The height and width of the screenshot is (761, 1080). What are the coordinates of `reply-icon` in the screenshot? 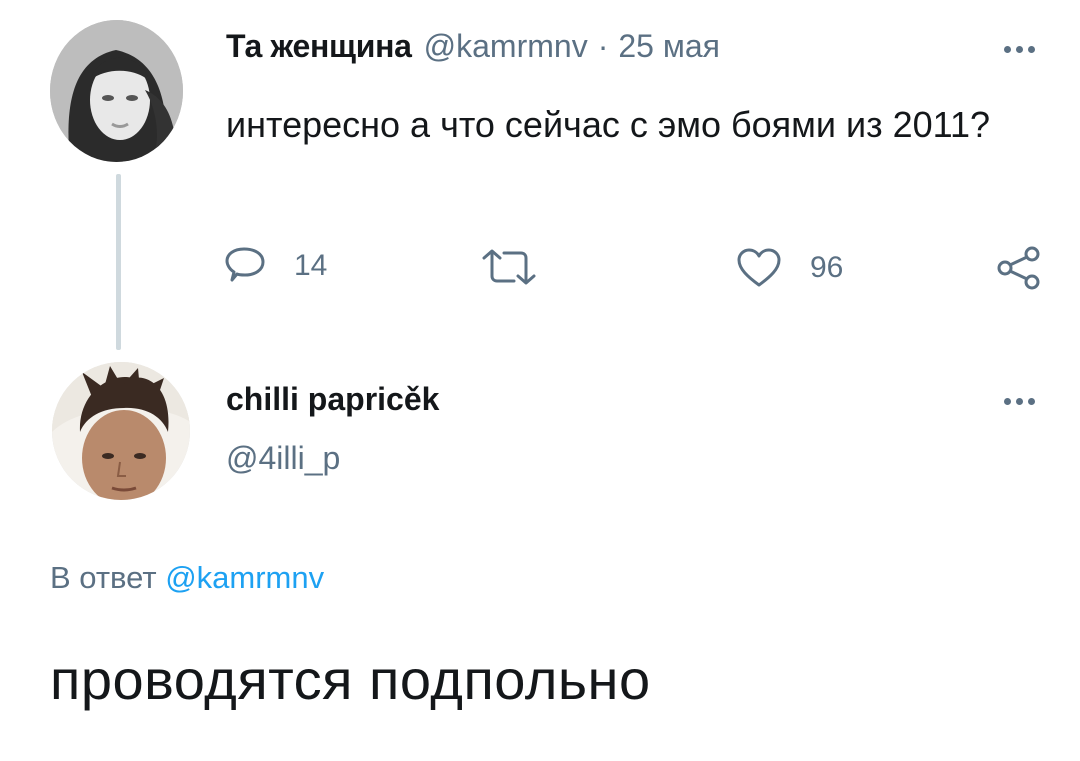 It's located at (245, 264).